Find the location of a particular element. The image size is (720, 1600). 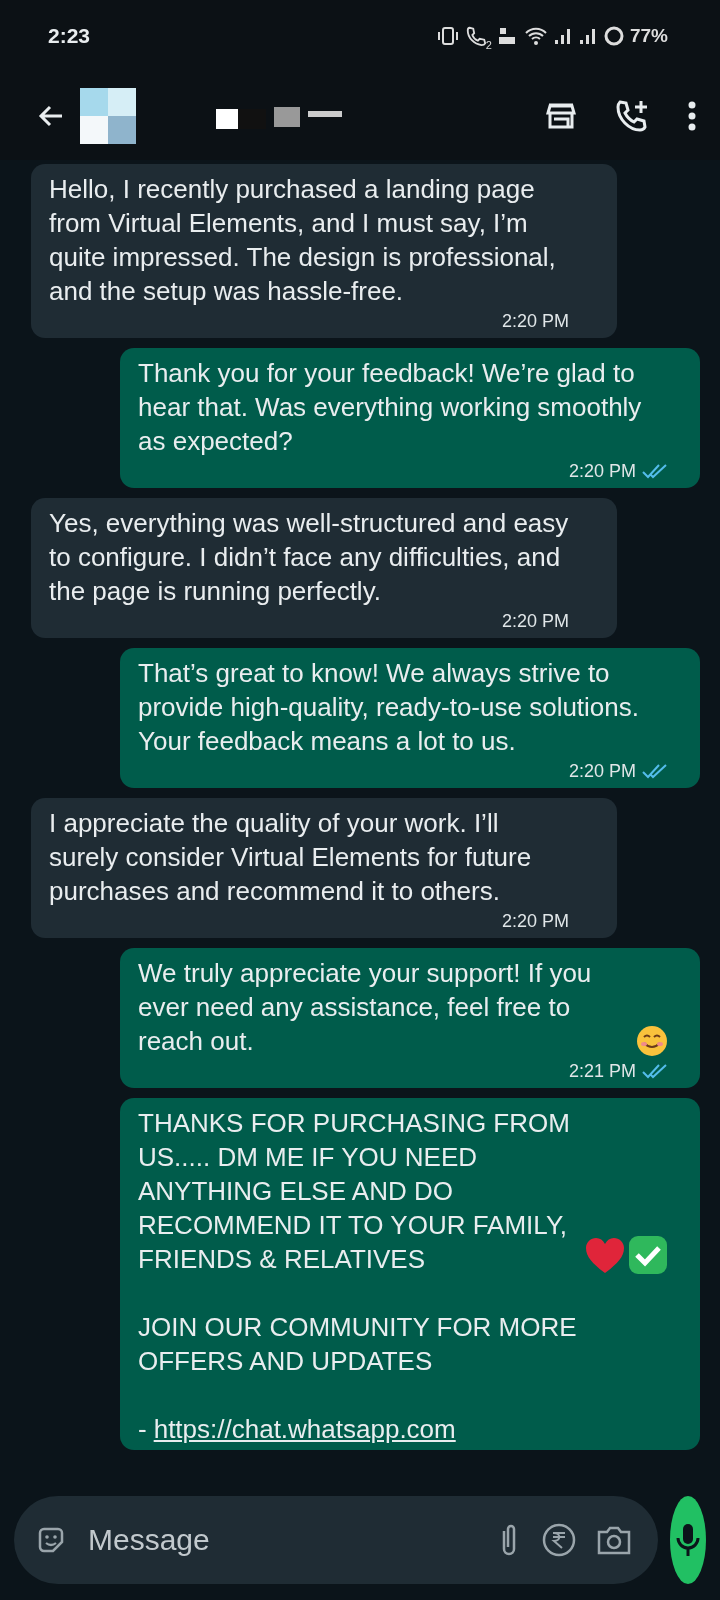

battery-icon is located at coordinates (613, 36).